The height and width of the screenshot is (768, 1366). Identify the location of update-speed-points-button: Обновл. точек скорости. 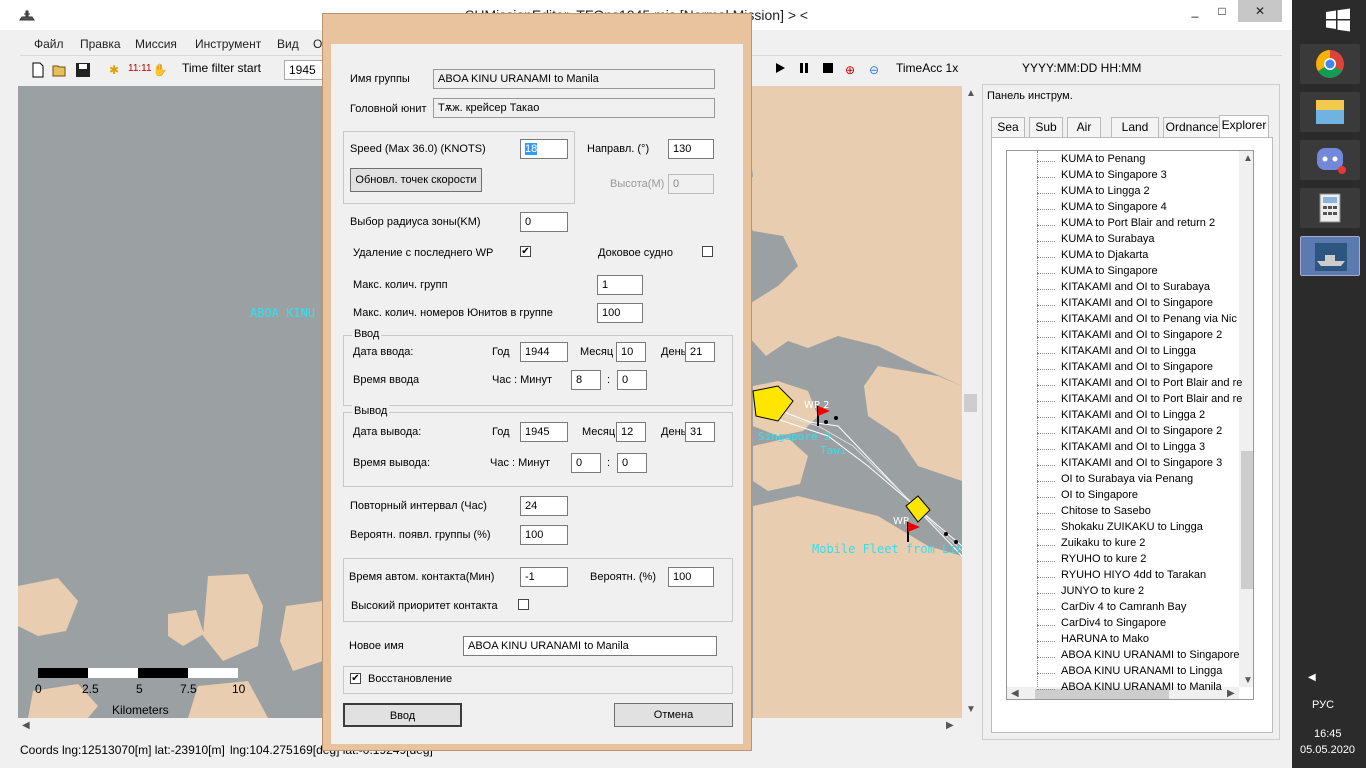
(416, 180).